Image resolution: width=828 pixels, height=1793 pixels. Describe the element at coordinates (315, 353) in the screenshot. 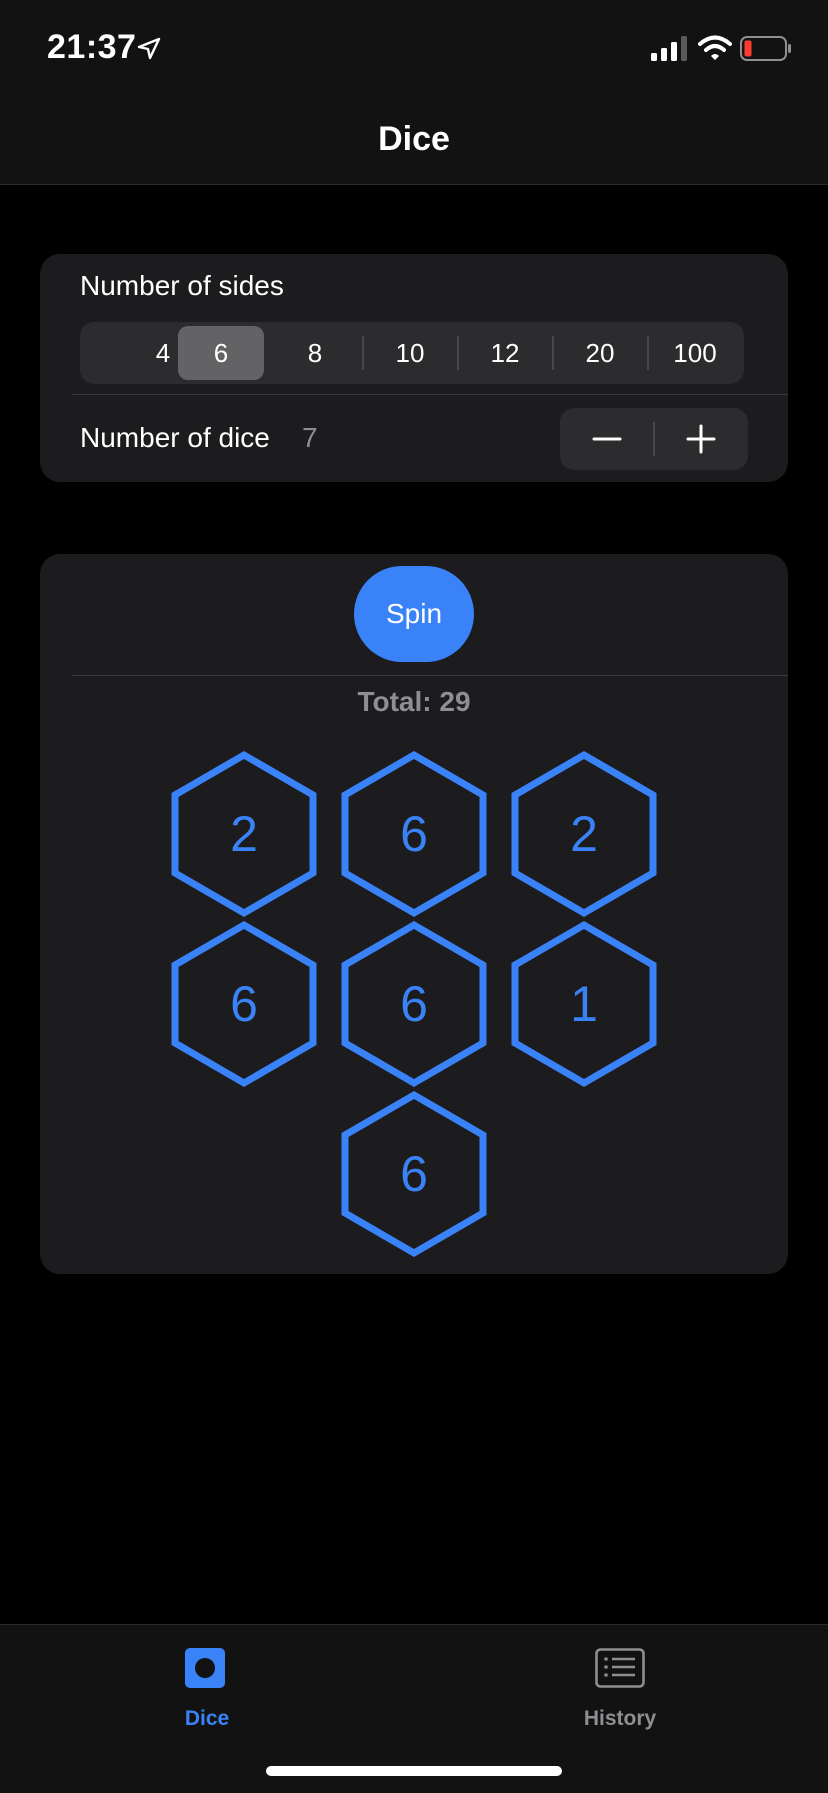

I see `segment-sides-8: 8` at that location.